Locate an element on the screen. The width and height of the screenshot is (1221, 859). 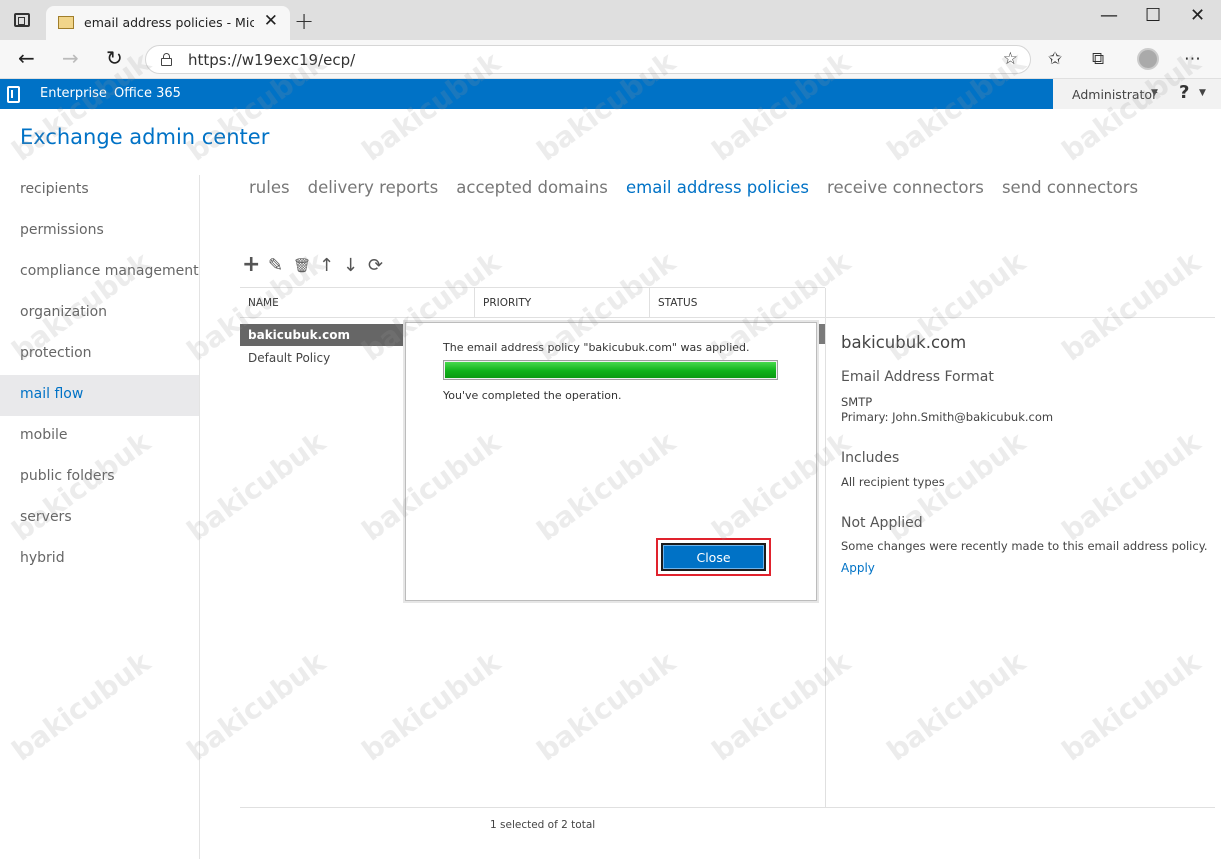
nav-divider is located at coordinates (199, 517).